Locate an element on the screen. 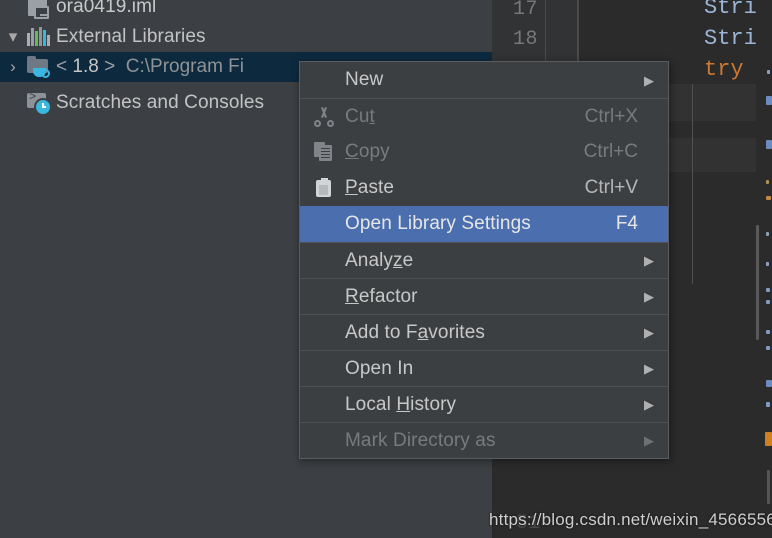 The image size is (772, 538). menu-item-label: Refactor is located at coordinates (381, 296).